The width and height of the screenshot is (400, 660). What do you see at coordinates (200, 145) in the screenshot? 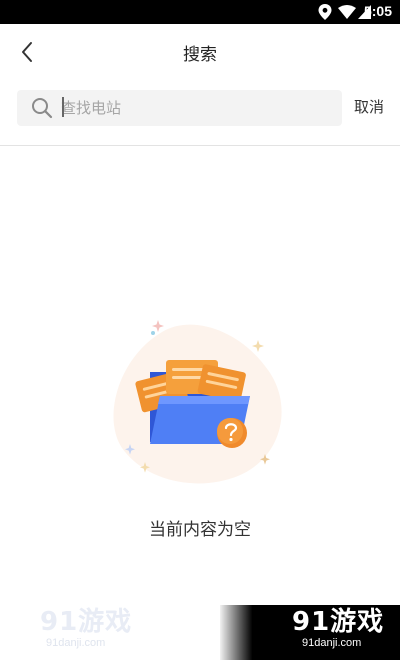
I see `header-divider` at bounding box center [200, 145].